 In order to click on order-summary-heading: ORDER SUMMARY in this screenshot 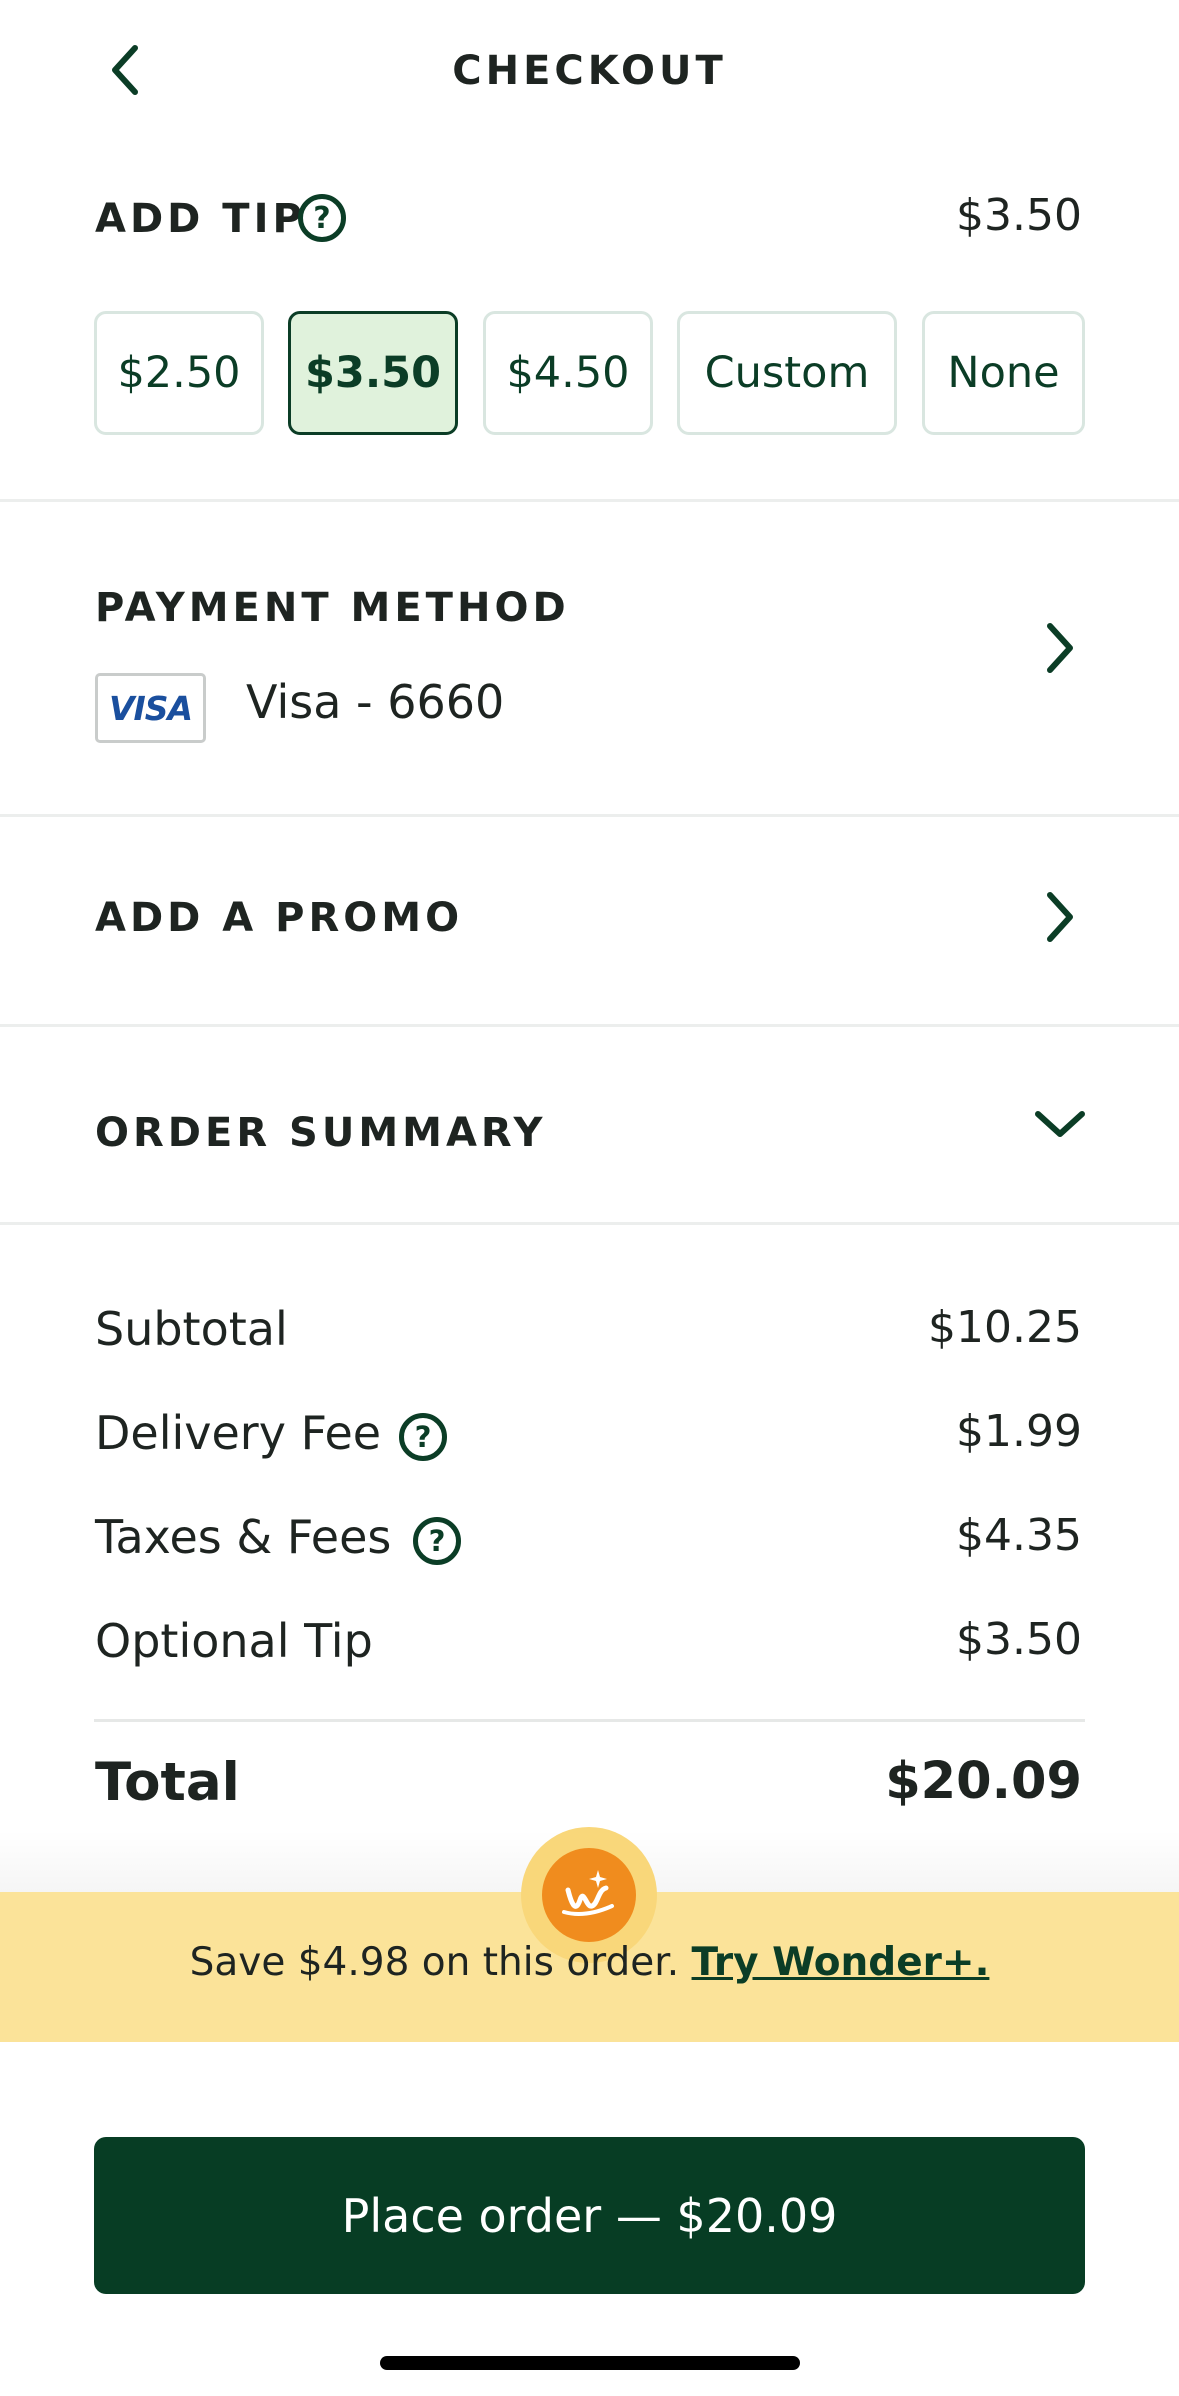, I will do `click(321, 1133)`.